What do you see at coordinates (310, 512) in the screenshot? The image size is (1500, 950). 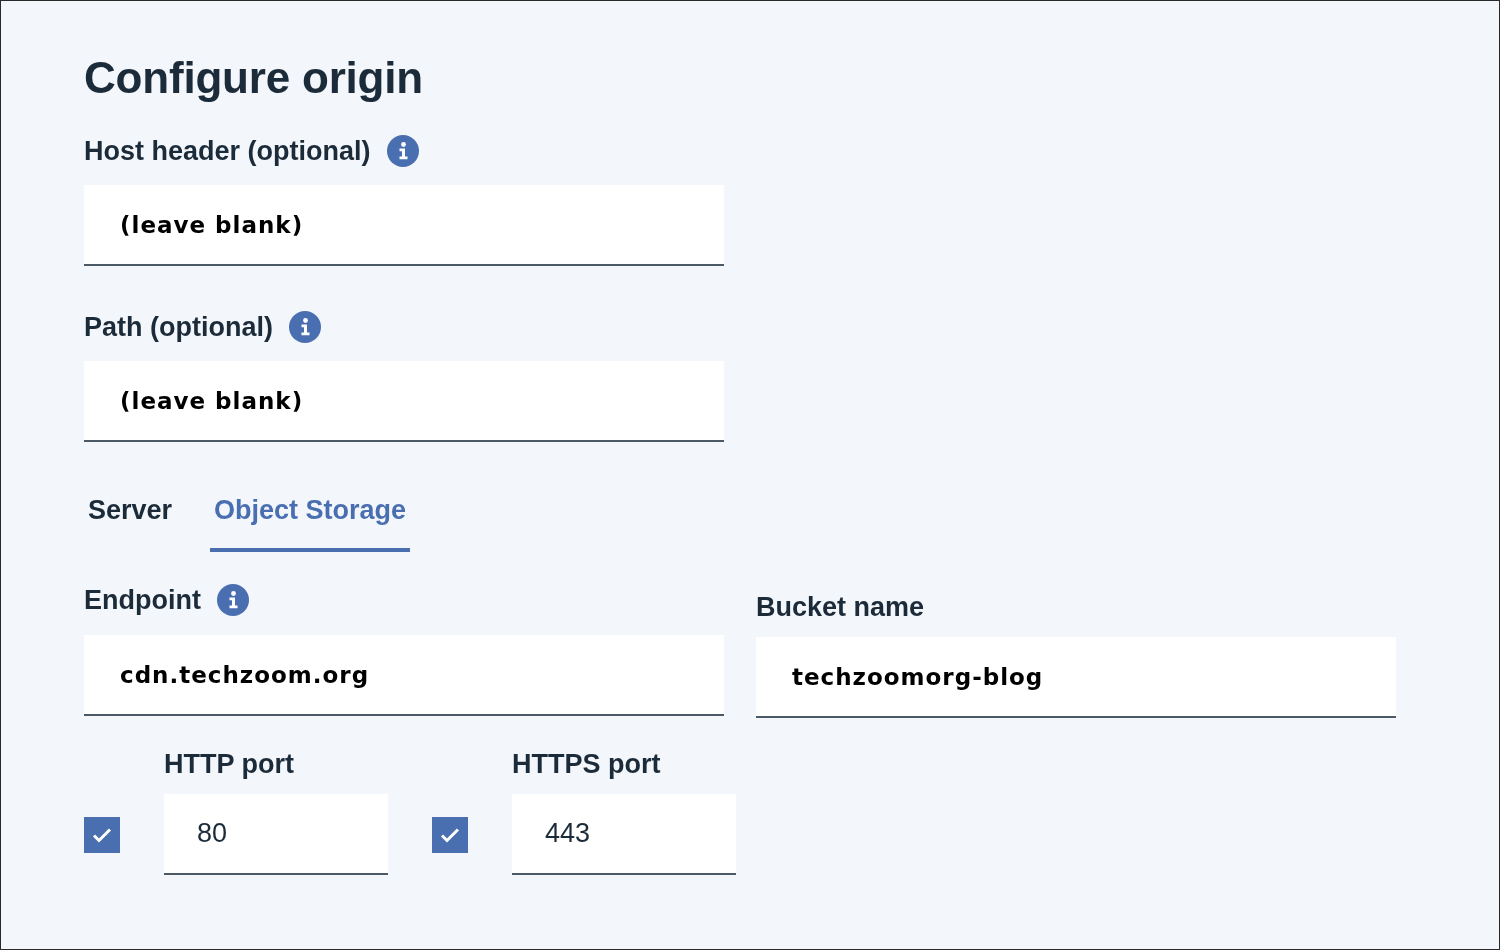 I see `tab: Object Storage` at bounding box center [310, 512].